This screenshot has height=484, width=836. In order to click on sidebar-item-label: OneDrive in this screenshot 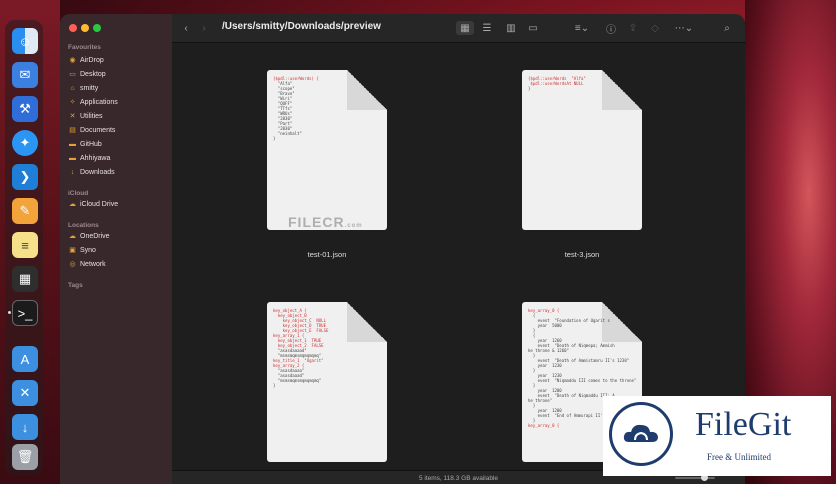, I will do `click(95, 236)`.